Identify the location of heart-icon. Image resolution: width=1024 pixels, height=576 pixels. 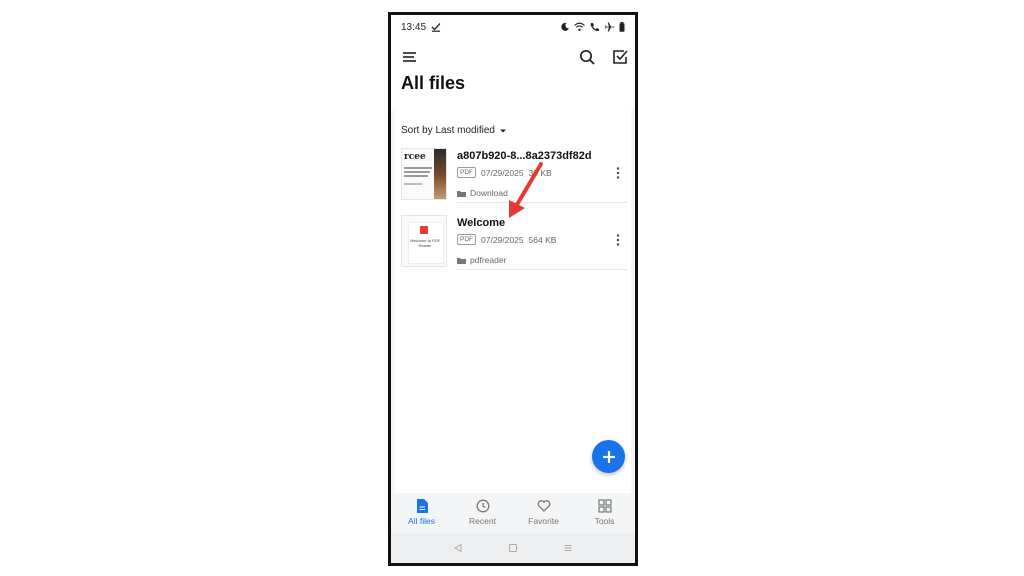
(543, 506).